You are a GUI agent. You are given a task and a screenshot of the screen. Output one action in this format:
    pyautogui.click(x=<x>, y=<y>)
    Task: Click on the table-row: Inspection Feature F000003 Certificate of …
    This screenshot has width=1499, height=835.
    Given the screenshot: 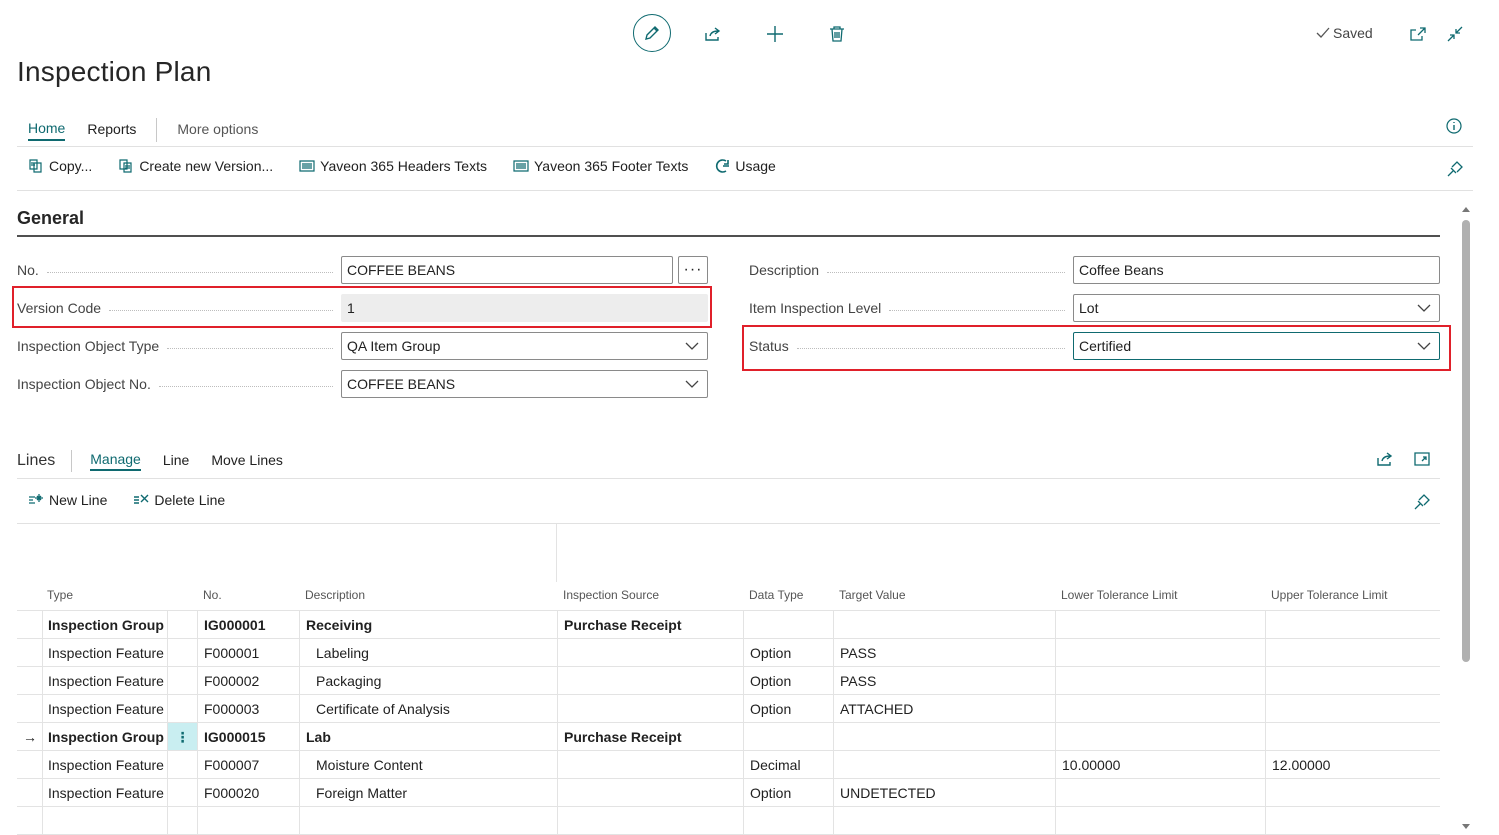 What is the action you would take?
    pyautogui.click(x=728, y=708)
    